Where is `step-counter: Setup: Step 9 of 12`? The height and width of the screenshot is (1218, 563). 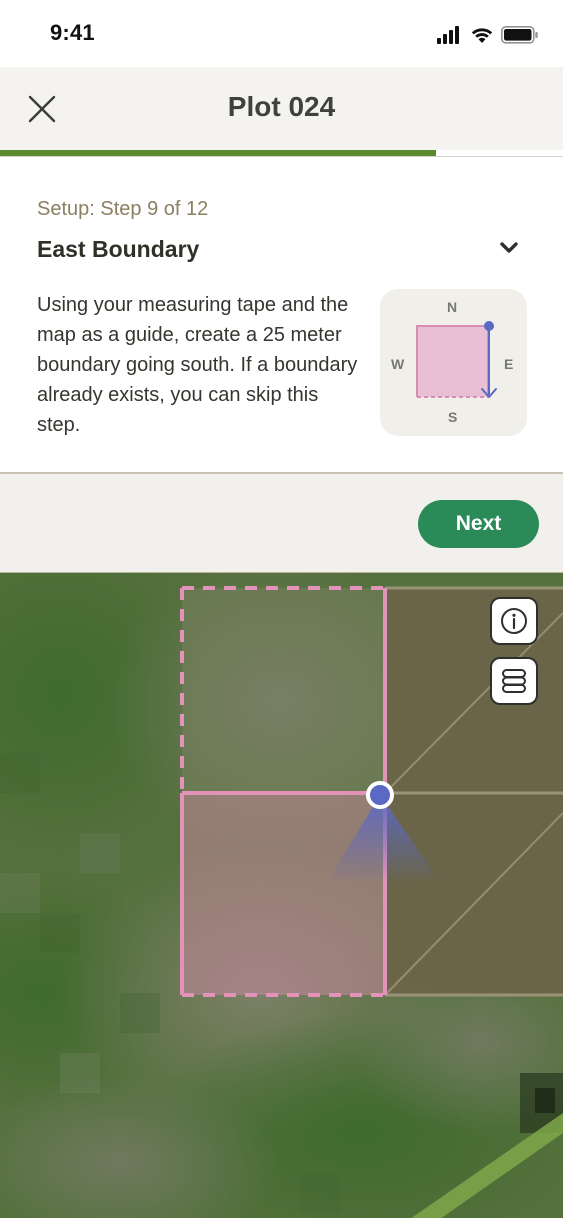 step-counter: Setup: Step 9 of 12 is located at coordinates (123, 209).